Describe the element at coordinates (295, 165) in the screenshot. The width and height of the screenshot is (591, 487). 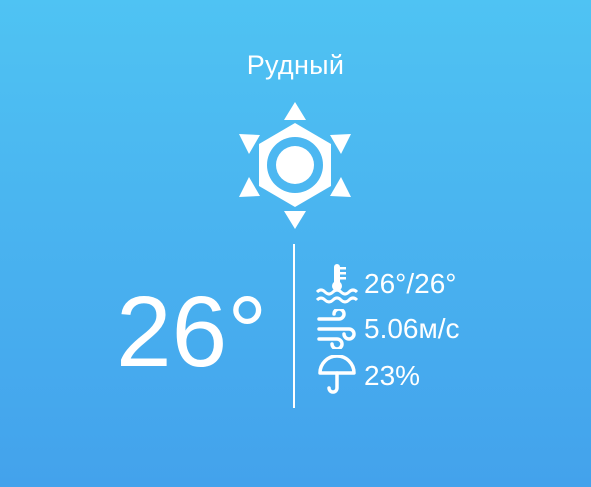
I see `sun-icon` at that location.